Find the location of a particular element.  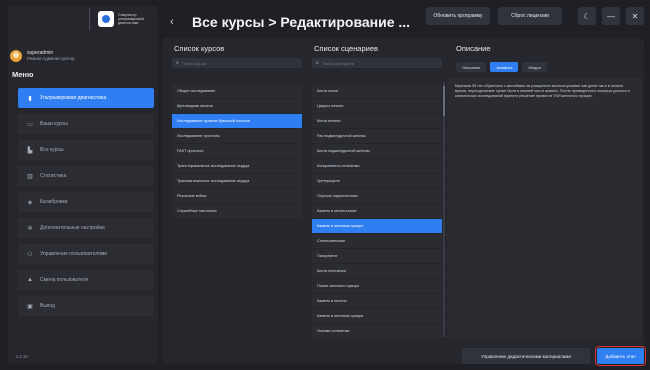

scenarios-list-item: Конкременты селезенки is located at coordinates (377, 166).